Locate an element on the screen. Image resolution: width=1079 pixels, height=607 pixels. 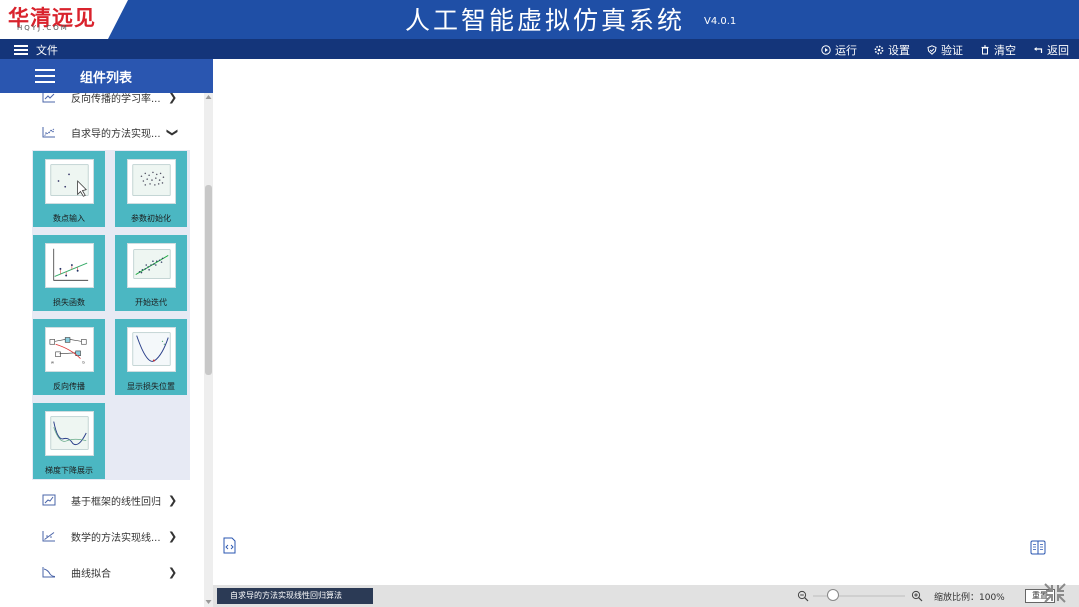
collapse-icon is located at coordinates (1055, 593).